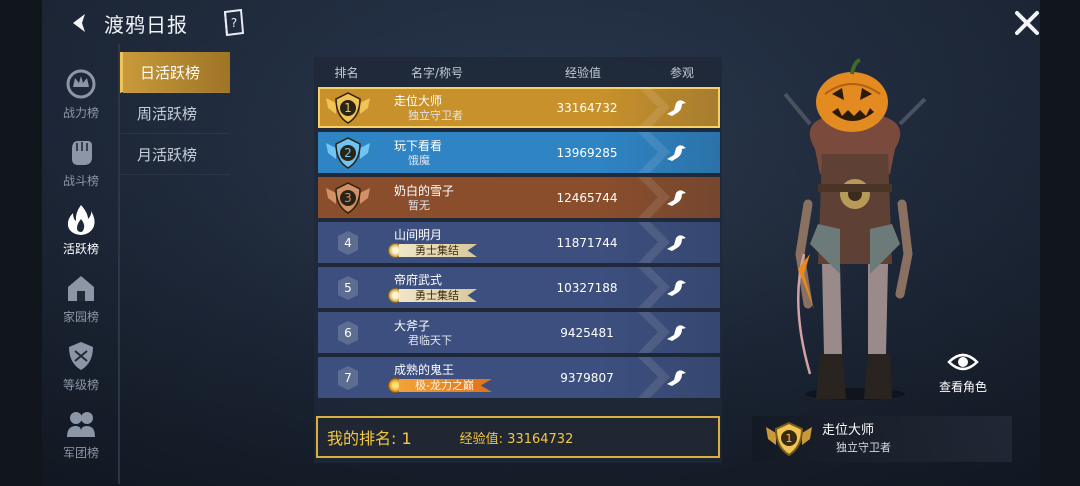 The image size is (1080, 486). I want to click on header-rank: 排名, so click(346, 72).